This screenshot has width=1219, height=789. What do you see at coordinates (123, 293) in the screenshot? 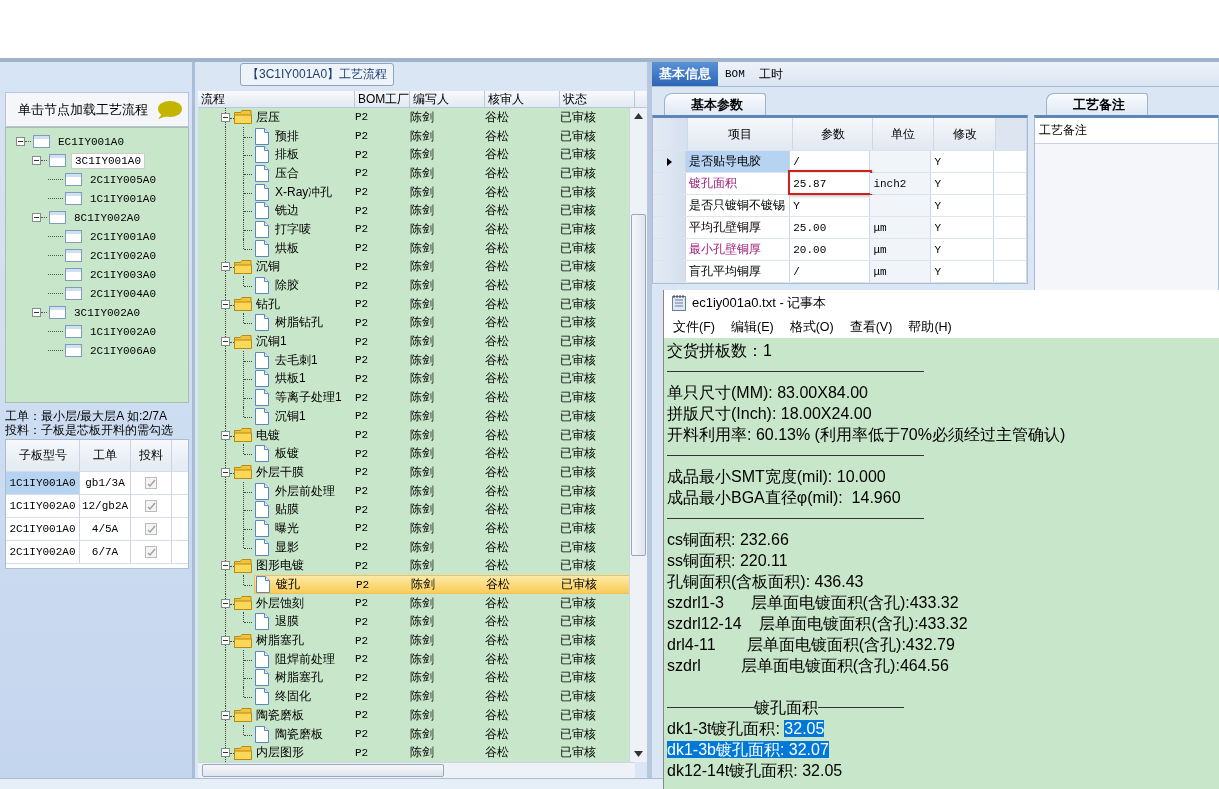
I see `tree-item: 2C1IY004A0` at bounding box center [123, 293].